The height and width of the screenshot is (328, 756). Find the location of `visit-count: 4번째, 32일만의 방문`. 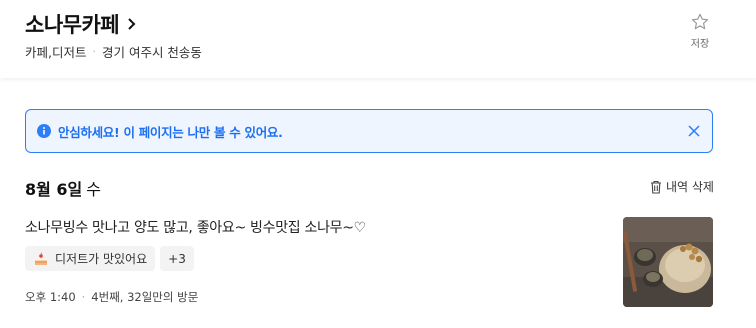

visit-count: 4번째, 32일만의 방문 is located at coordinates (145, 297).